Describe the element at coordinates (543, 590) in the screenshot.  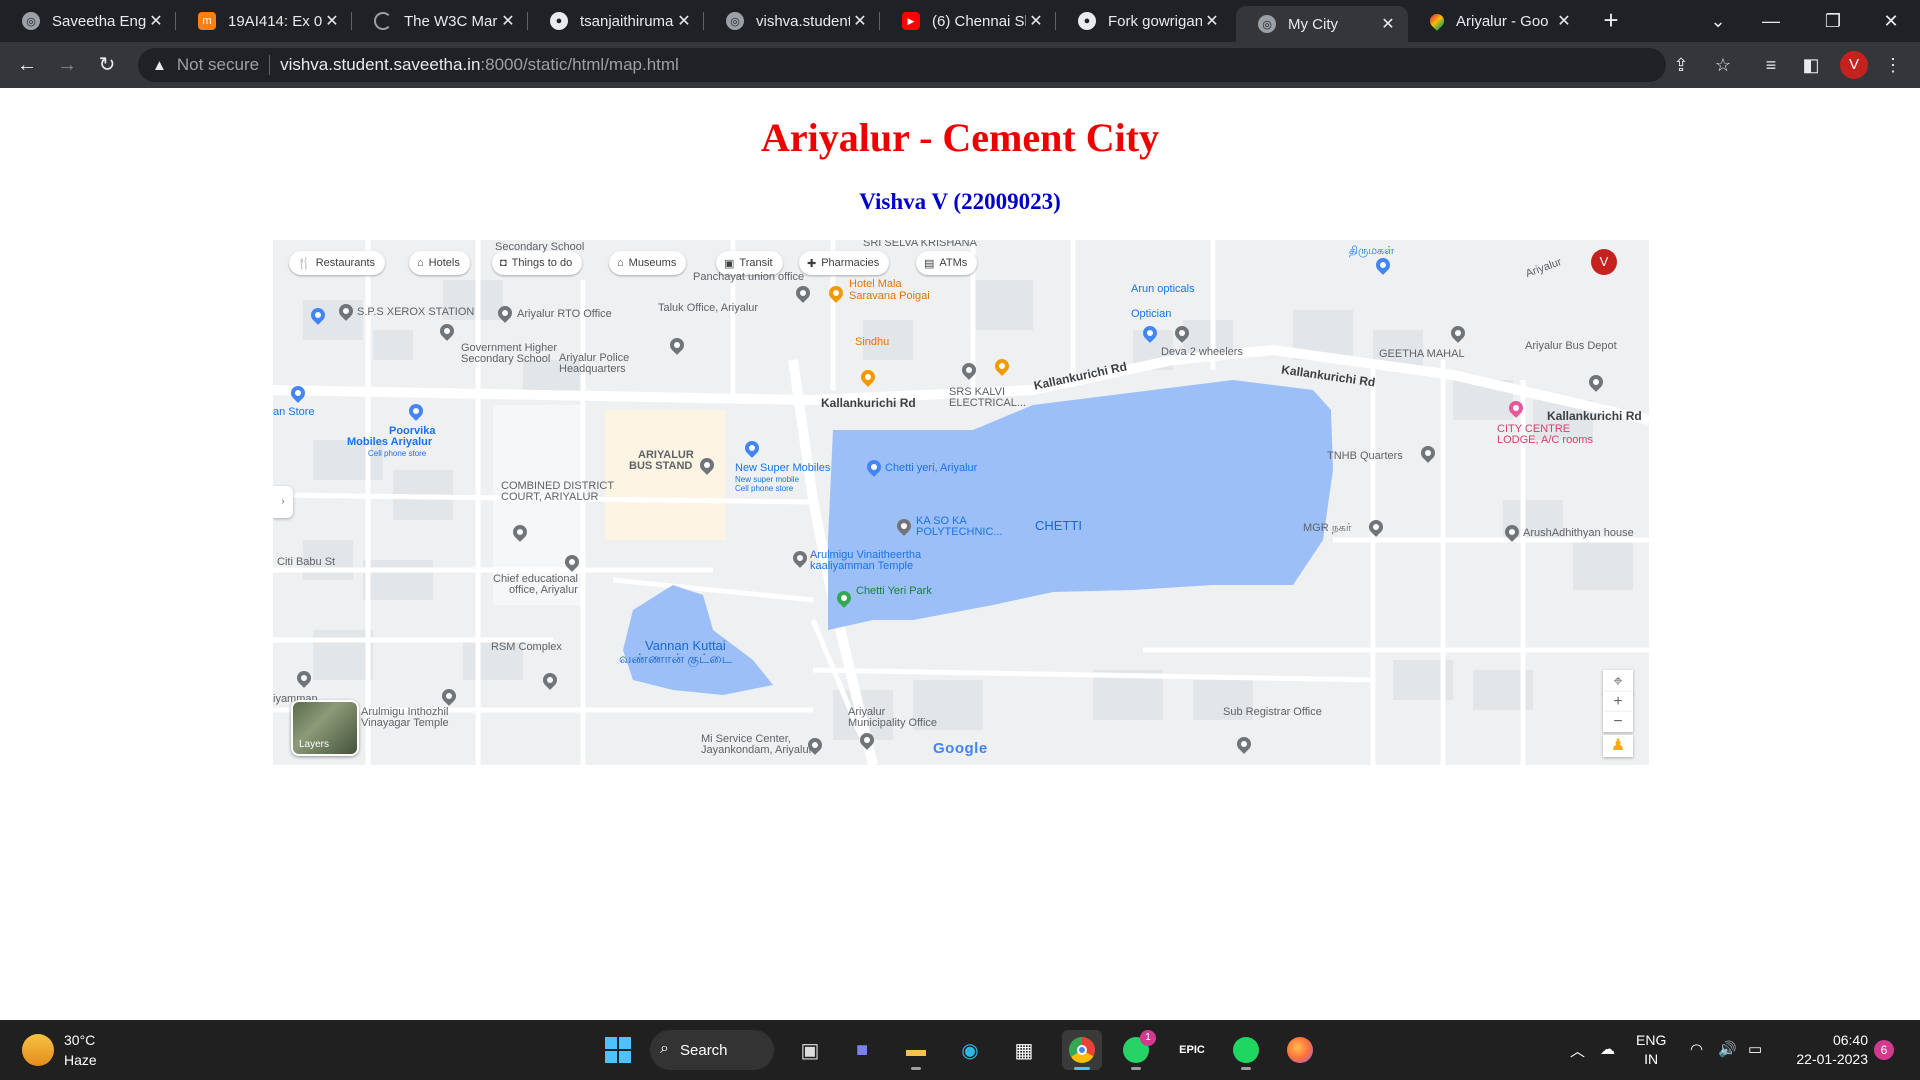
I see `place-label: office, Ariyalur` at that location.